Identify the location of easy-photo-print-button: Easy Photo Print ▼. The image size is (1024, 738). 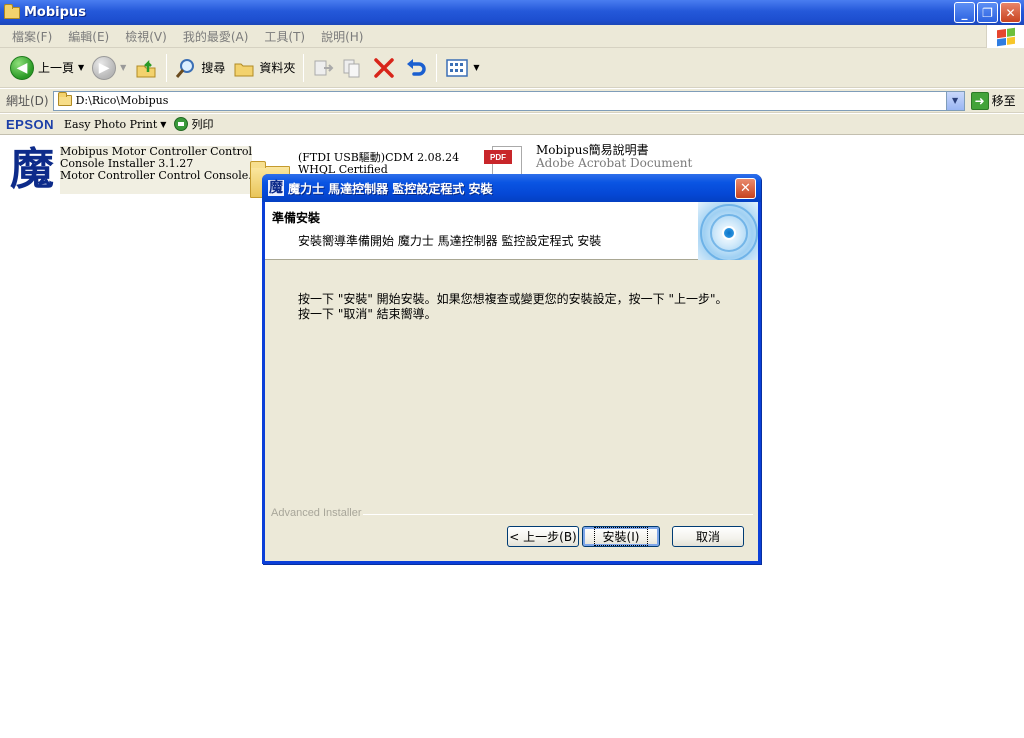
(115, 124).